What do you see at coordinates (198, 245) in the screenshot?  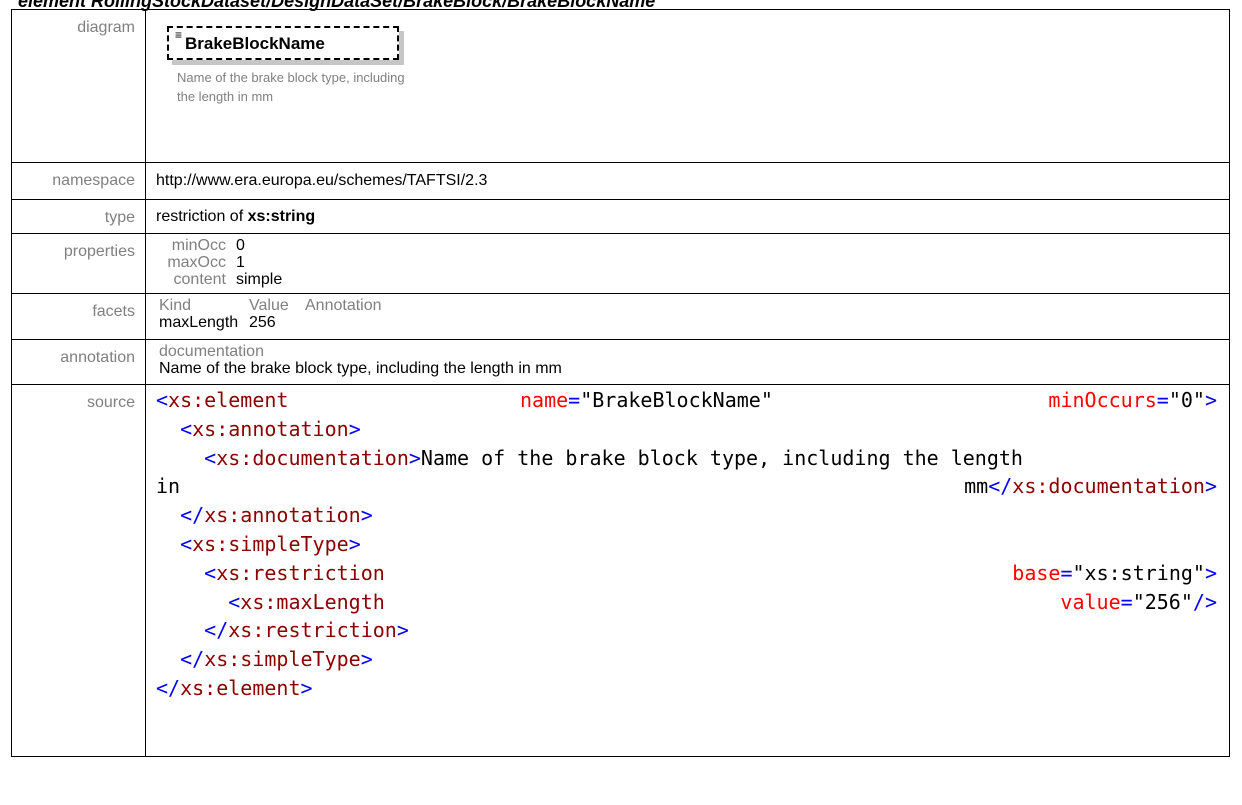 I see `property-key: minOcc` at bounding box center [198, 245].